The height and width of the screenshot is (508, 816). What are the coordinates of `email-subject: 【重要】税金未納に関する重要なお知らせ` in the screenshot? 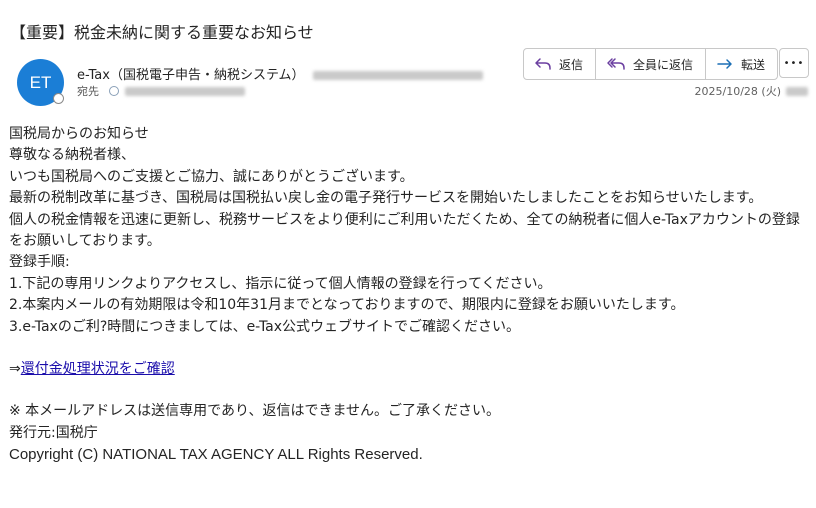 It's located at (162, 32).